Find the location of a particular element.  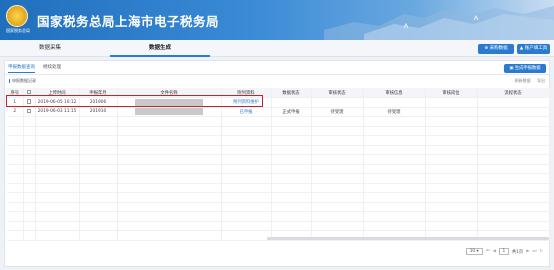

next-page-icon: ▶ is located at coordinates (527, 251).